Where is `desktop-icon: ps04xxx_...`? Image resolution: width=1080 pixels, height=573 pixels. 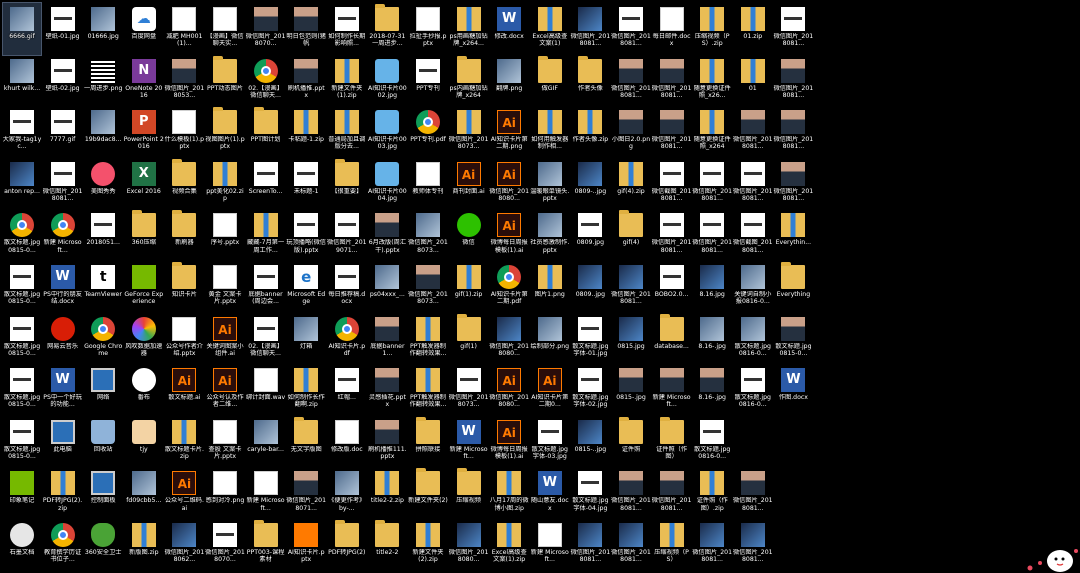
desktop-icon: ps04xxx_... is located at coordinates (387, 287).